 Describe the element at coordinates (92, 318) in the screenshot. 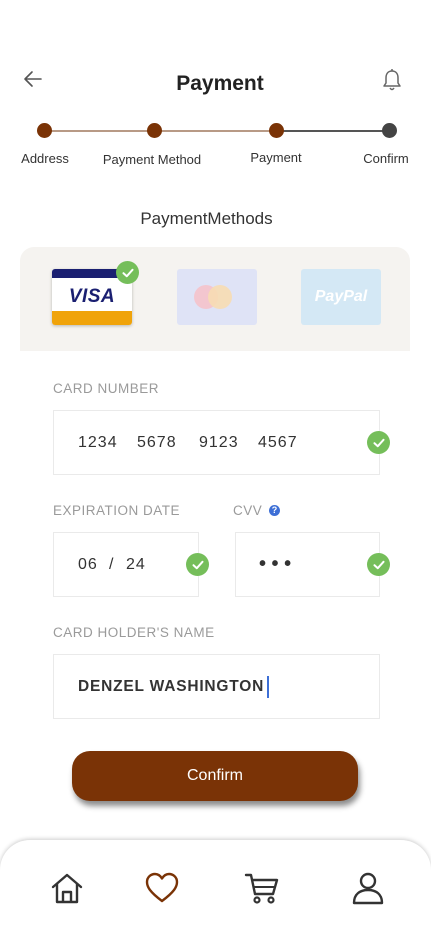

I see `visa-band` at that location.